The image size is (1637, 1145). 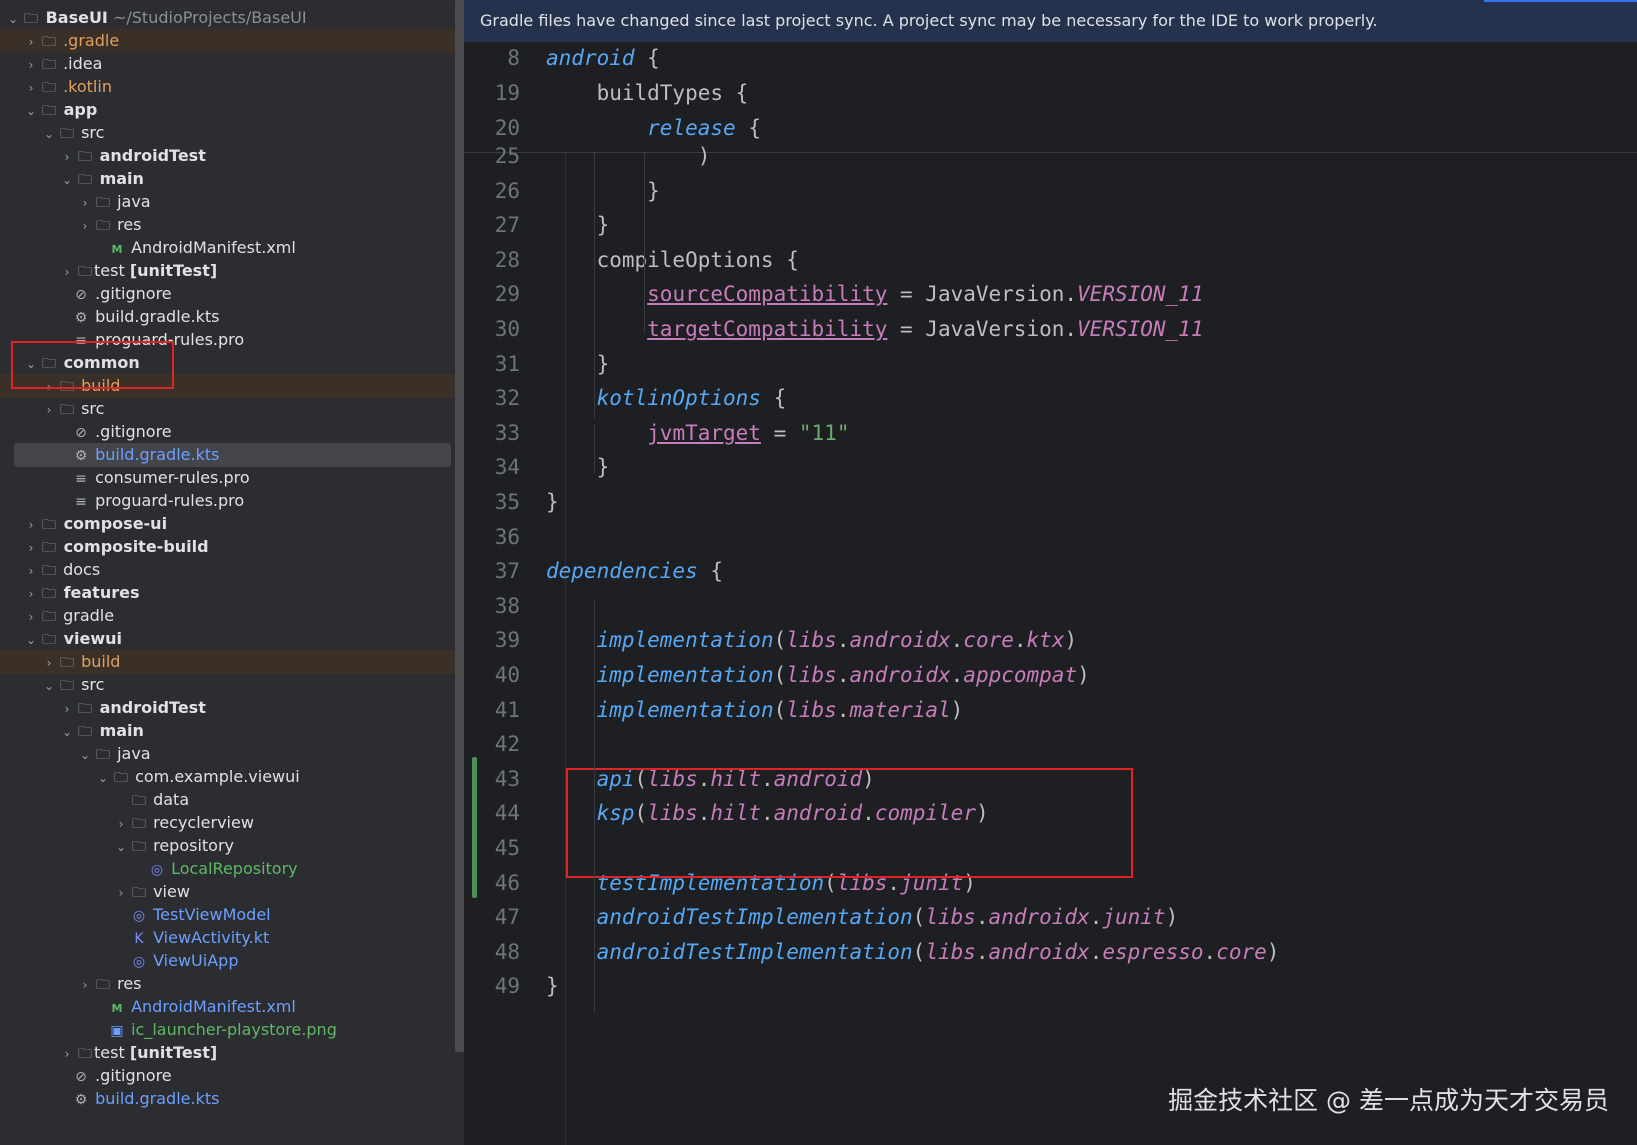 What do you see at coordinates (227, 110) in the screenshot?
I see `tree-row: ⌄ 🗀 app` at bounding box center [227, 110].